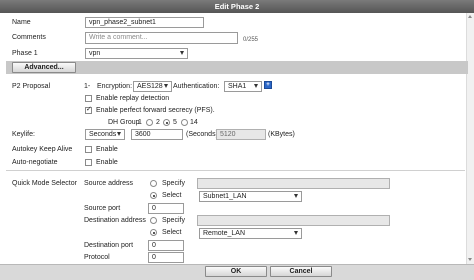 The height and width of the screenshot is (280, 474). What do you see at coordinates (152, 86) in the screenshot?
I see `encryption-select: AES128` at bounding box center [152, 86].